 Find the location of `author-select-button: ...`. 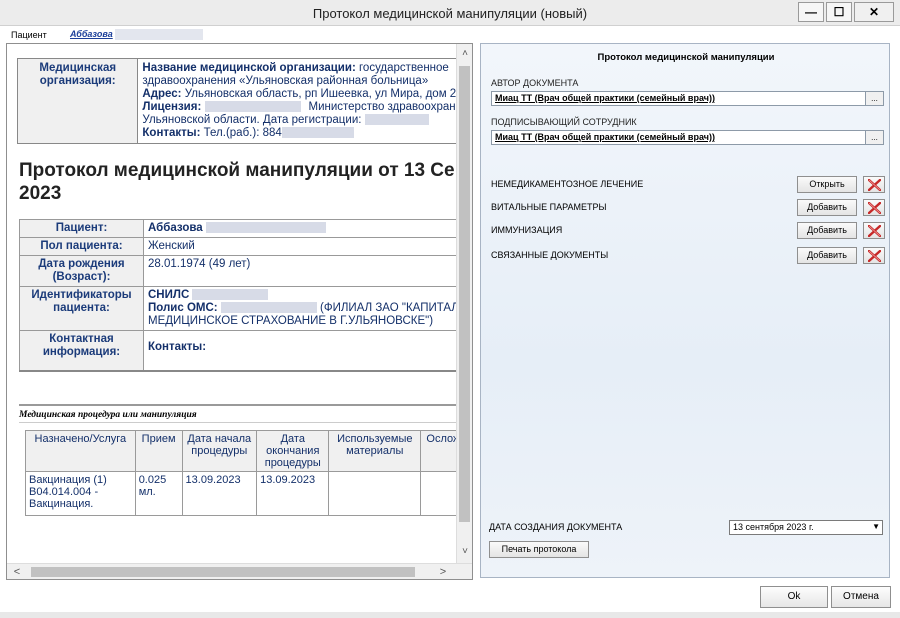

author-select-button: ... is located at coordinates (874, 98).